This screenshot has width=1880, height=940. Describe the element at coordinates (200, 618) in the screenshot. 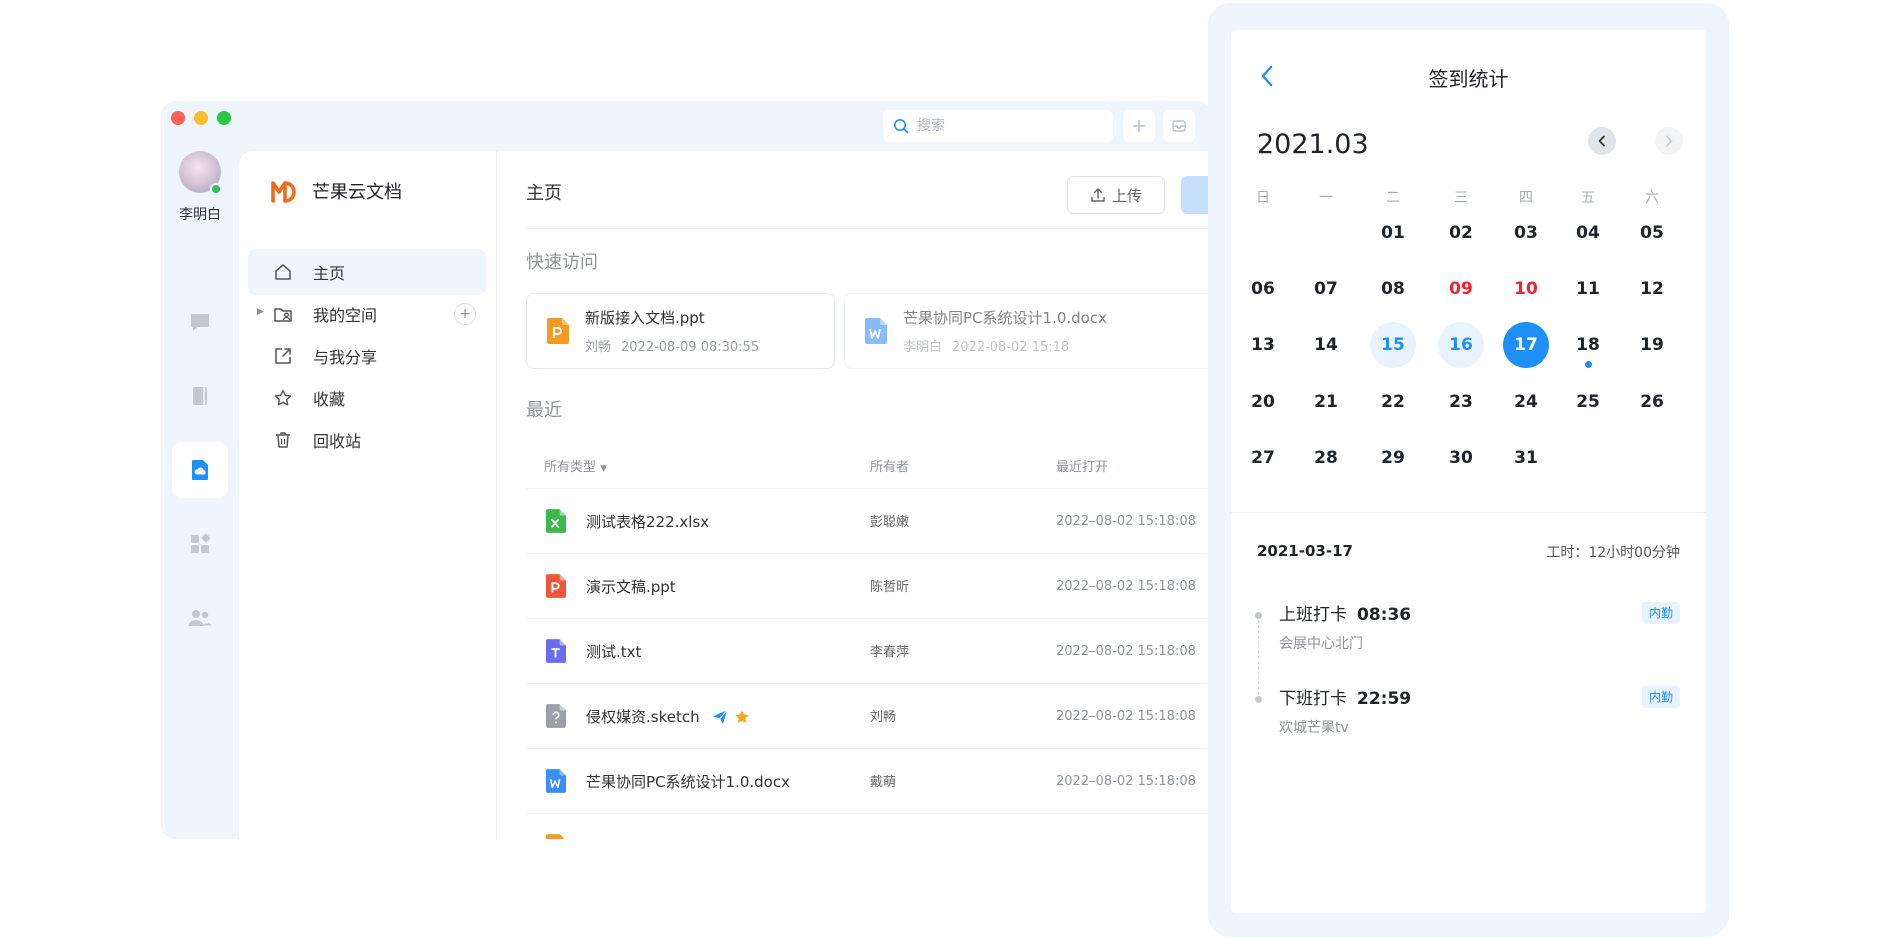

I see `rail-team-button` at that location.